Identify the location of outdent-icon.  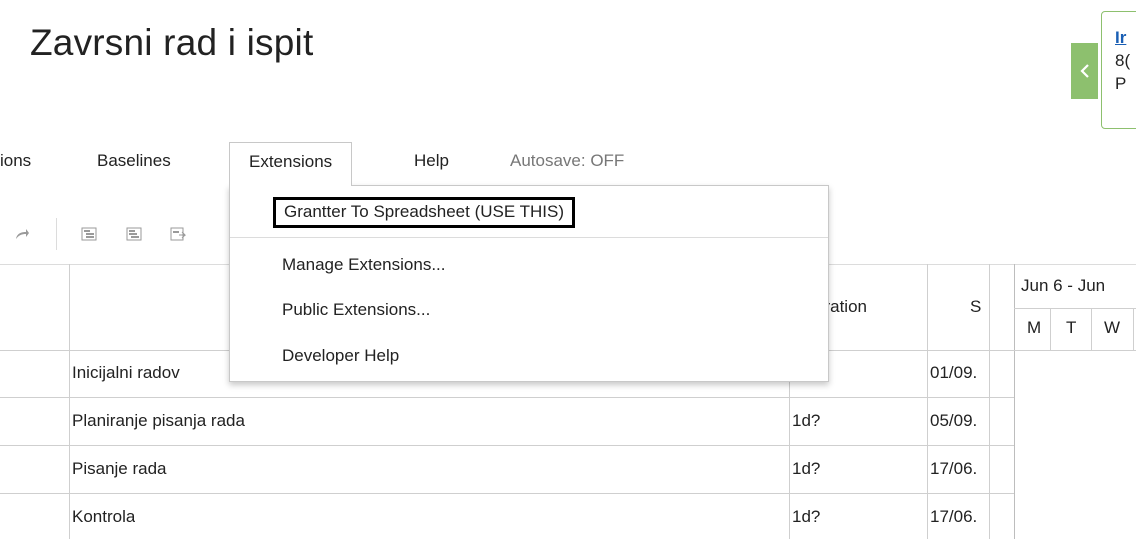
(134, 234).